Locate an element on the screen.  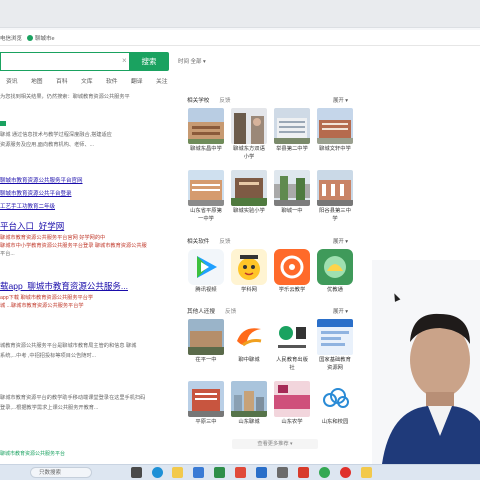
school-card: 山东省平原第一中学 is located at coordinates (206, 196).